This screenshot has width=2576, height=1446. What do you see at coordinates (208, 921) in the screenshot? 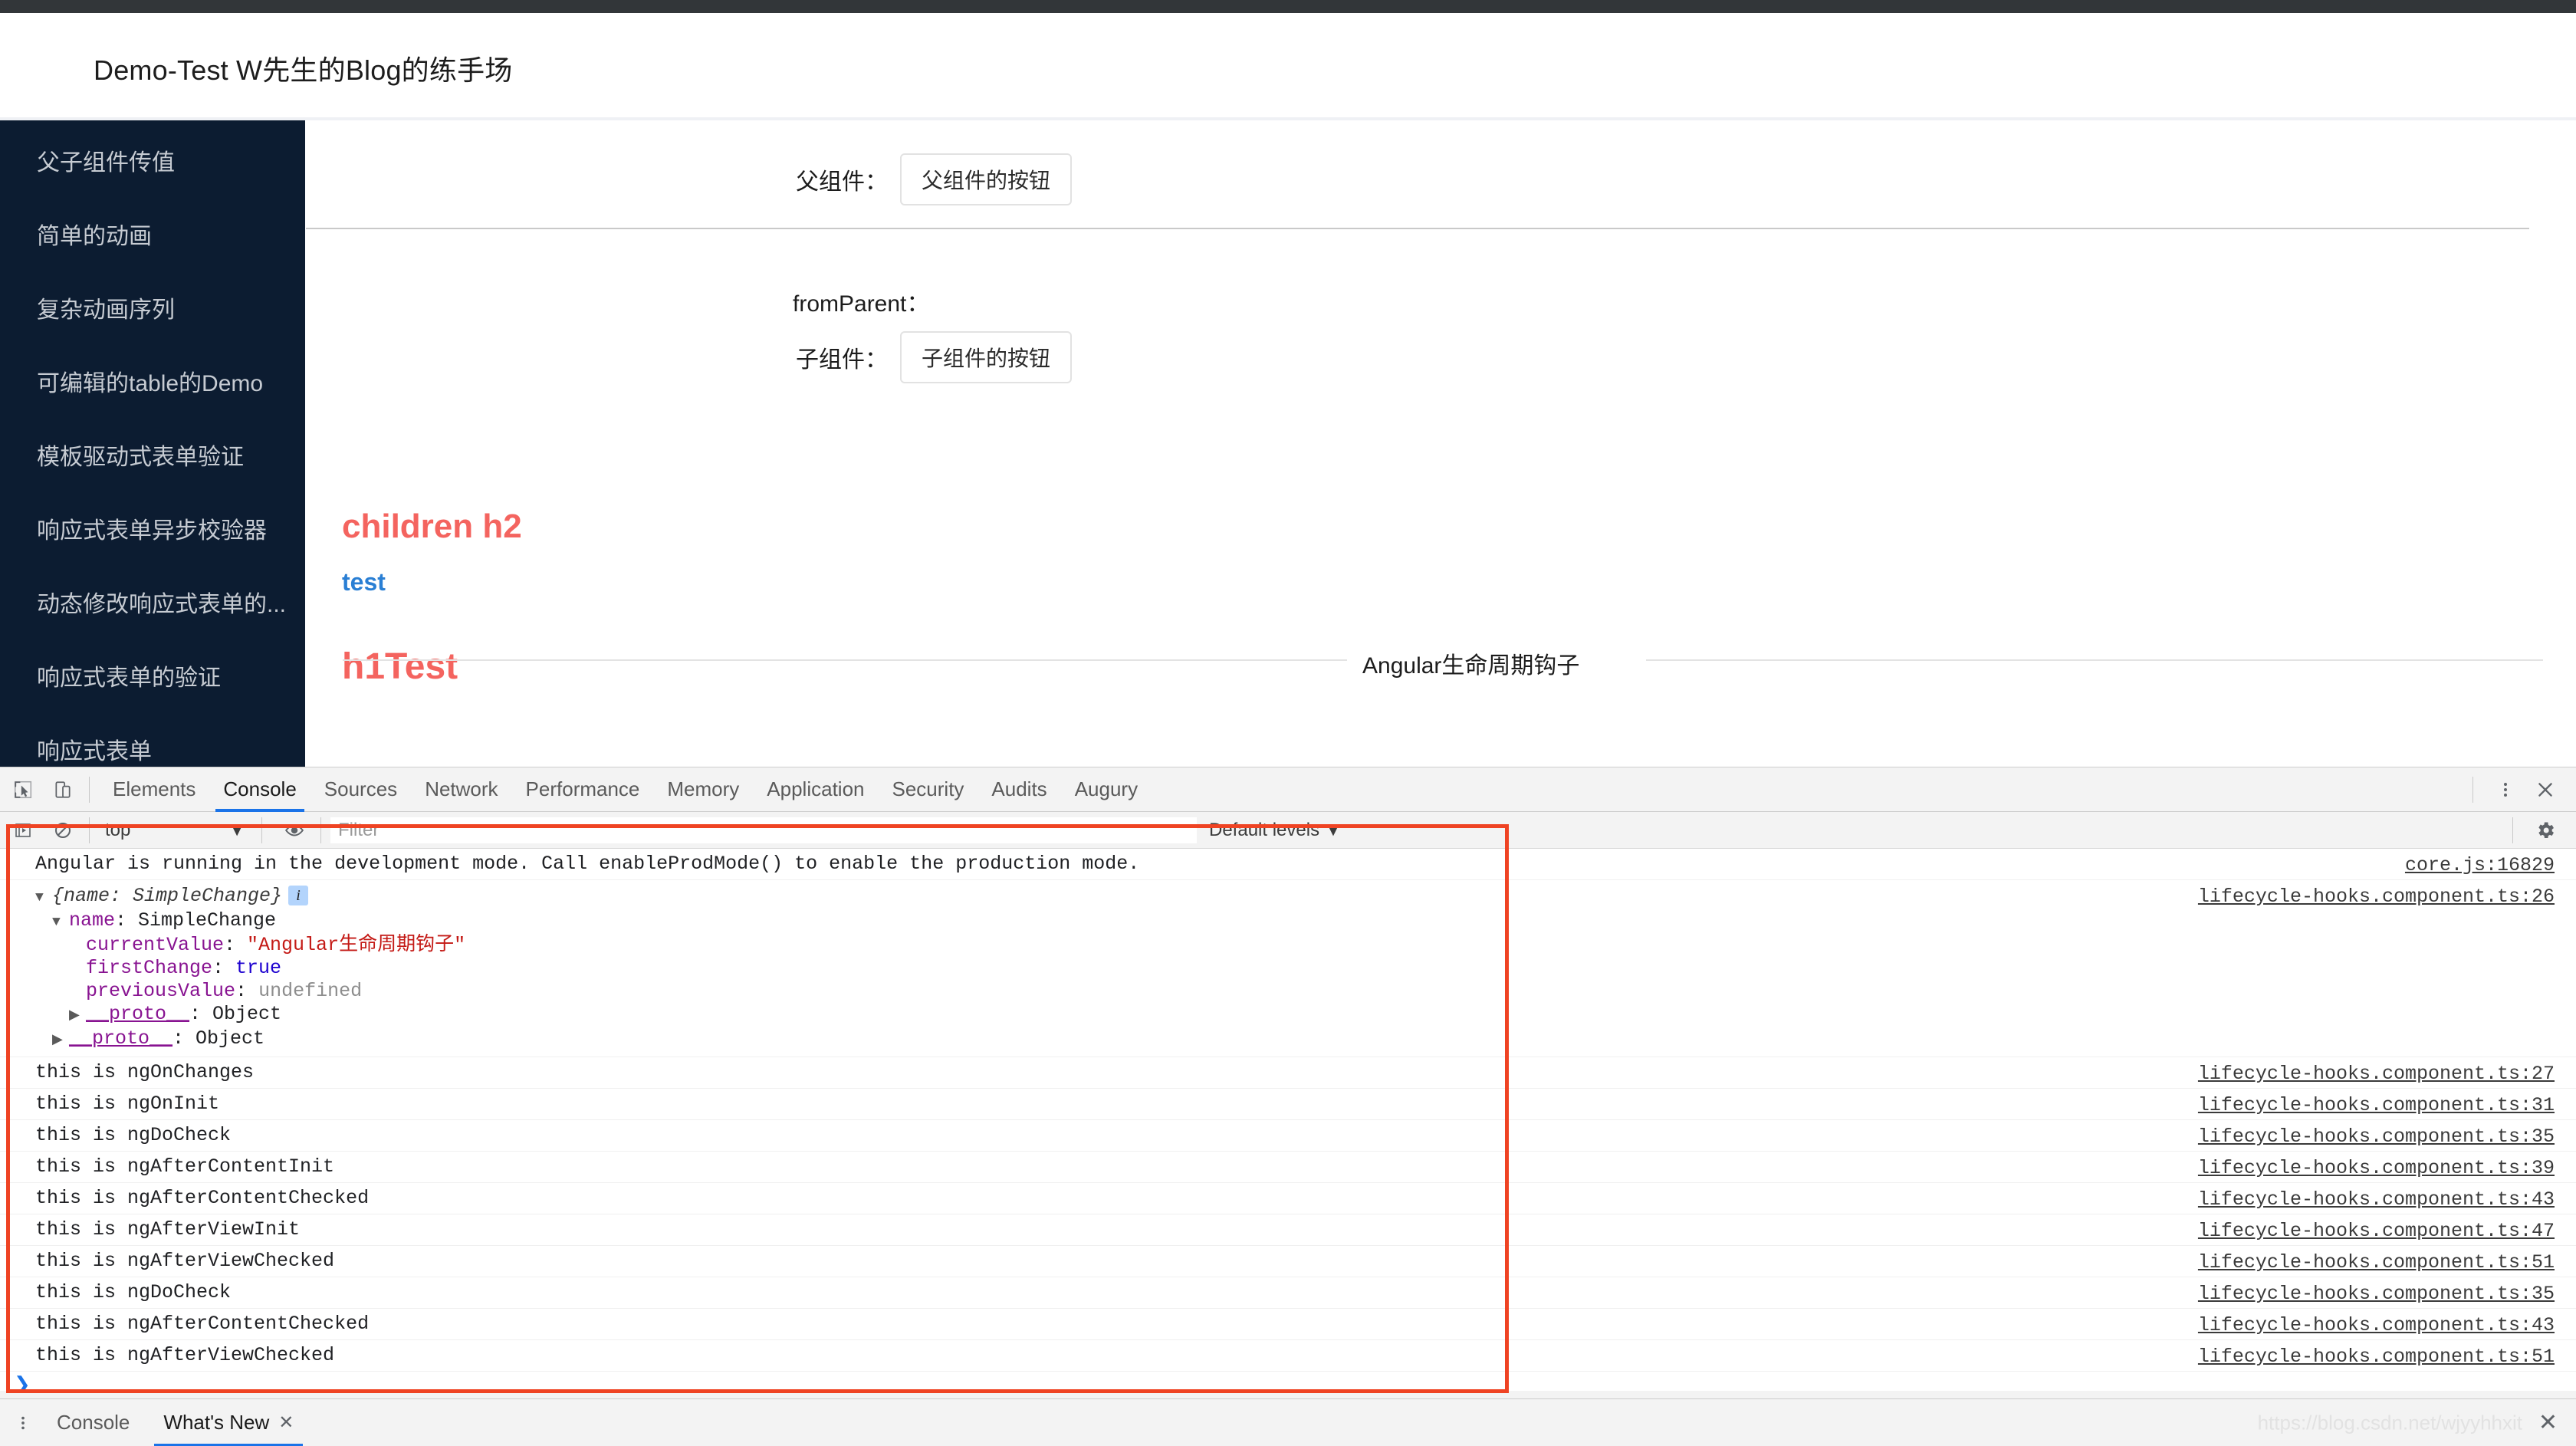
I see `object-name-value: SimpleChange` at bounding box center [208, 921].